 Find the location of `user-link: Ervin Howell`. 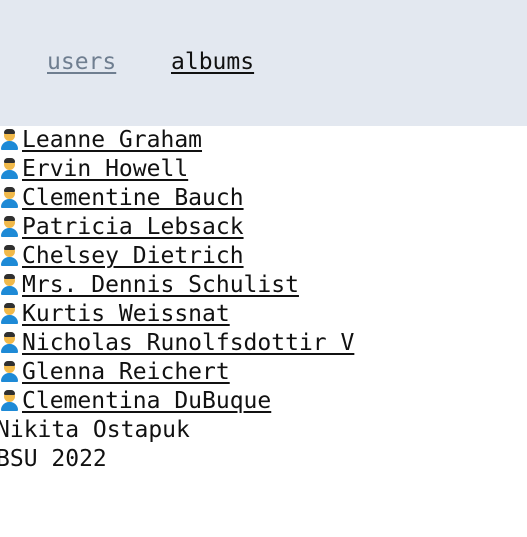

user-link: Ervin Howell is located at coordinates (105, 169).